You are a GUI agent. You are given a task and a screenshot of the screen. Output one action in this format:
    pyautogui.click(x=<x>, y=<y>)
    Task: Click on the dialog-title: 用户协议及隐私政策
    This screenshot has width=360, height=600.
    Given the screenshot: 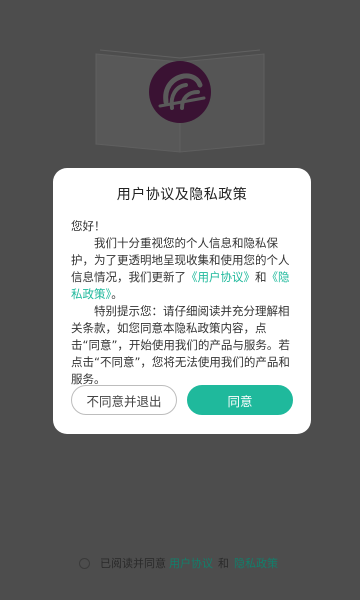 What is the action you would take?
    pyautogui.click(x=182, y=195)
    